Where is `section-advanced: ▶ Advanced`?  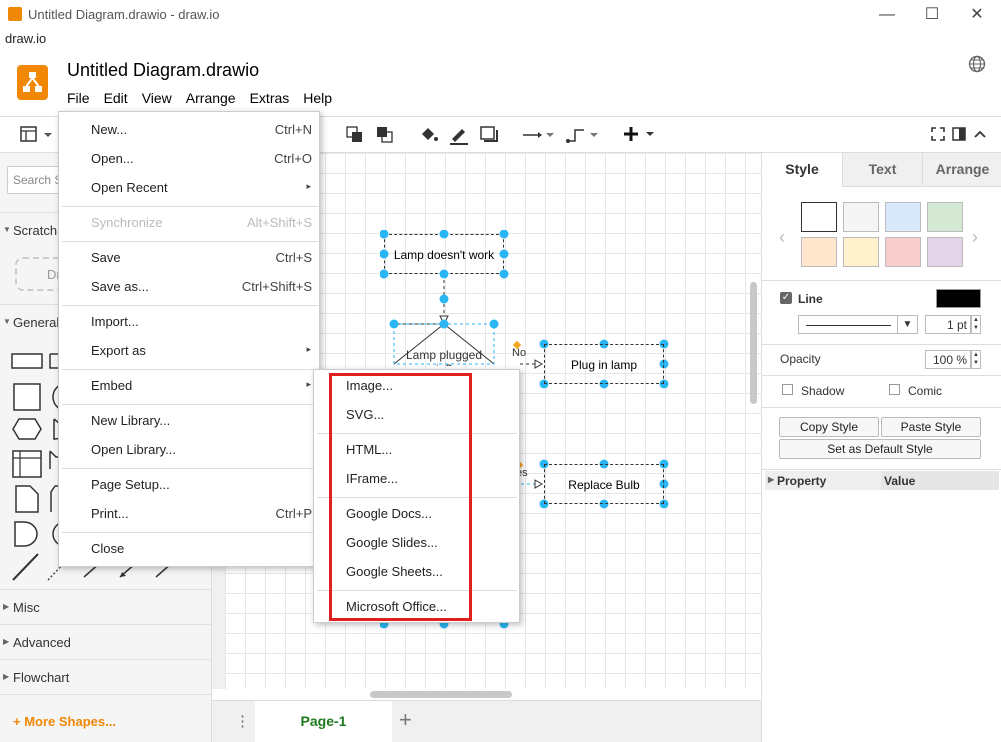
section-advanced: ▶ Advanced is located at coordinates (105, 641).